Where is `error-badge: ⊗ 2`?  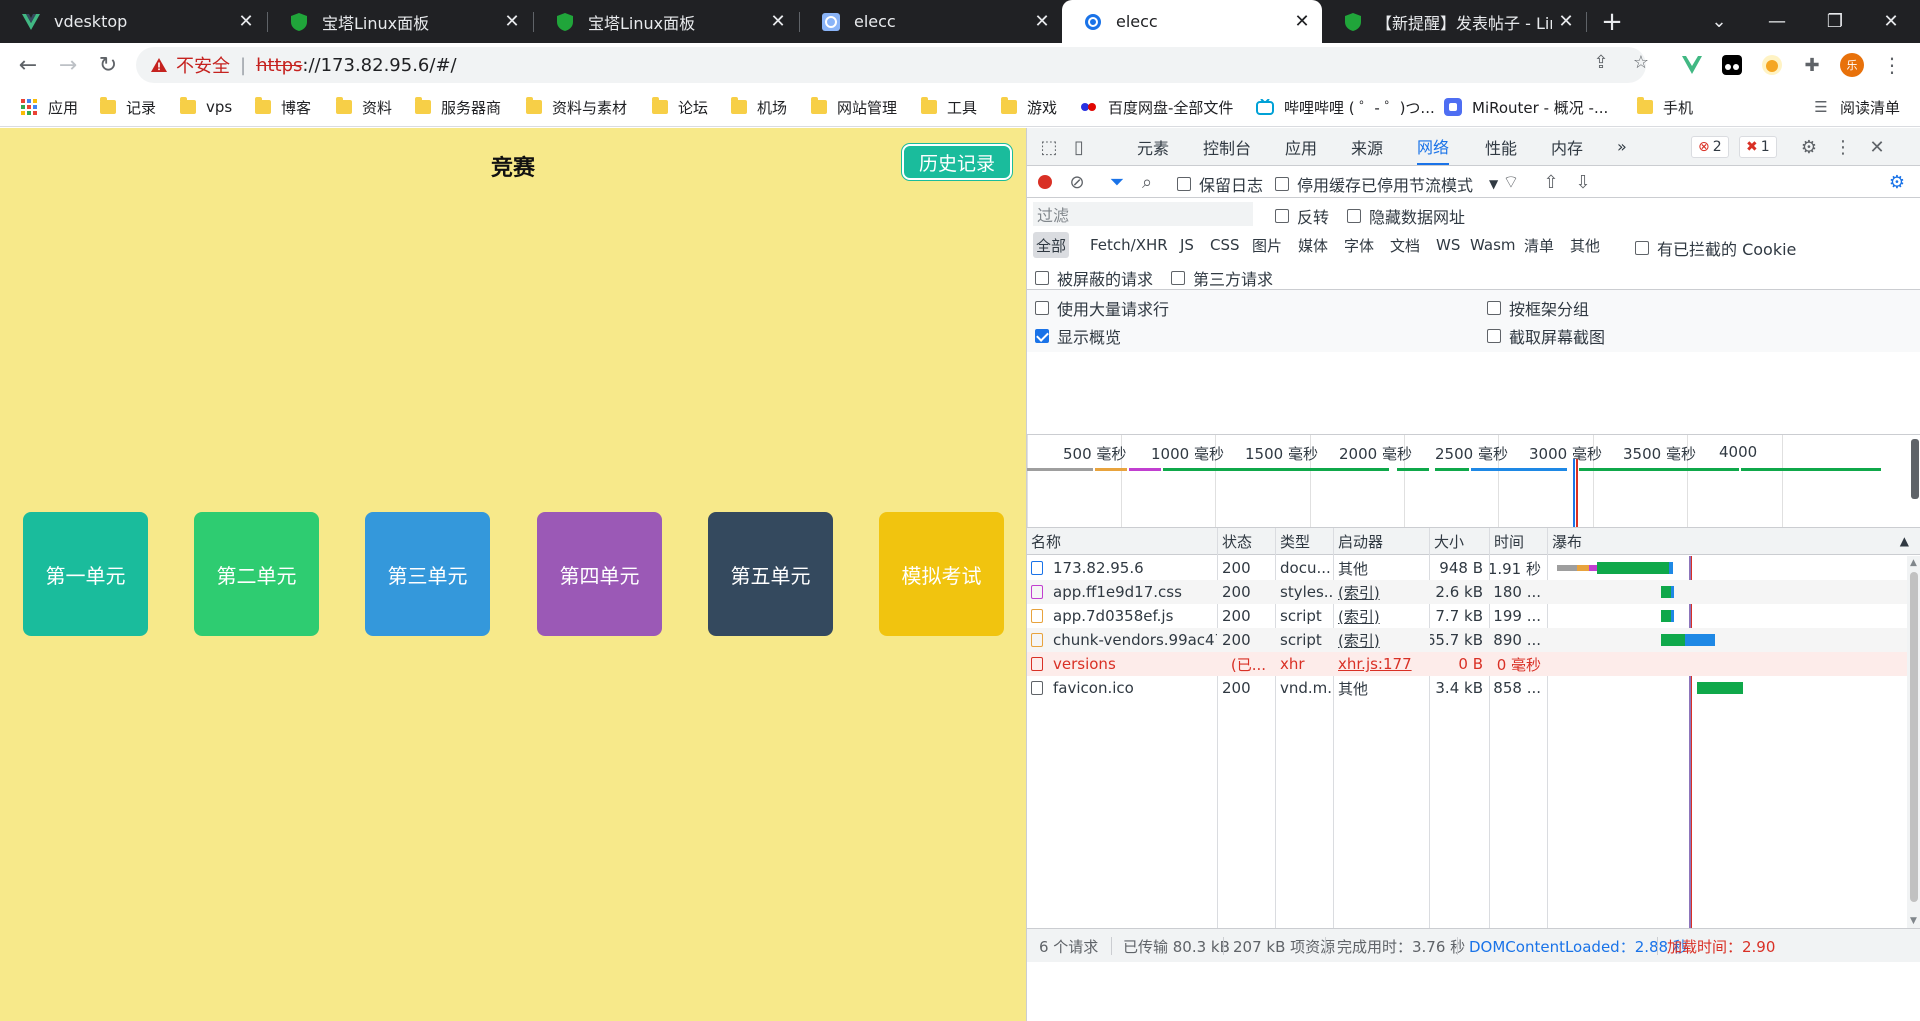 error-badge: ⊗ 2 is located at coordinates (1710, 147).